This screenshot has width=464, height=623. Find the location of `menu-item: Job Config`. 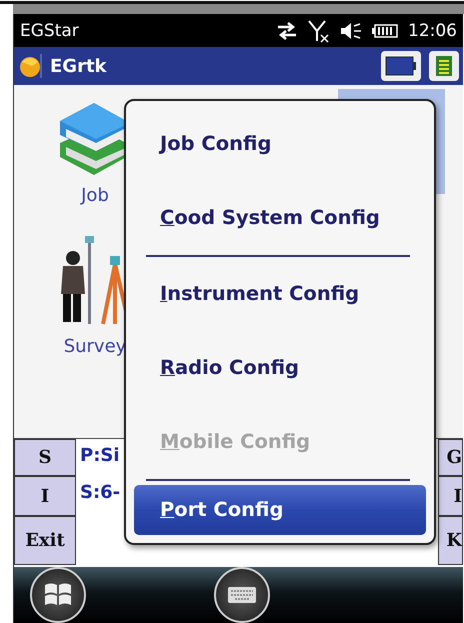

menu-item: Job Config is located at coordinates (280, 144).